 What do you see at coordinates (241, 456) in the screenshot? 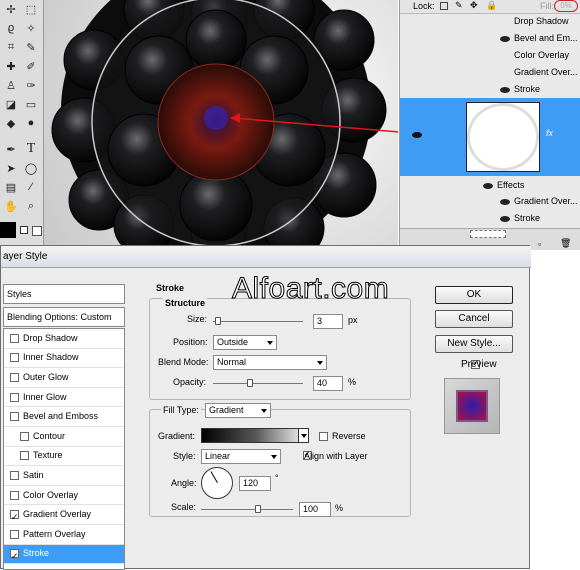
I see `style-select: Linear` at bounding box center [241, 456].